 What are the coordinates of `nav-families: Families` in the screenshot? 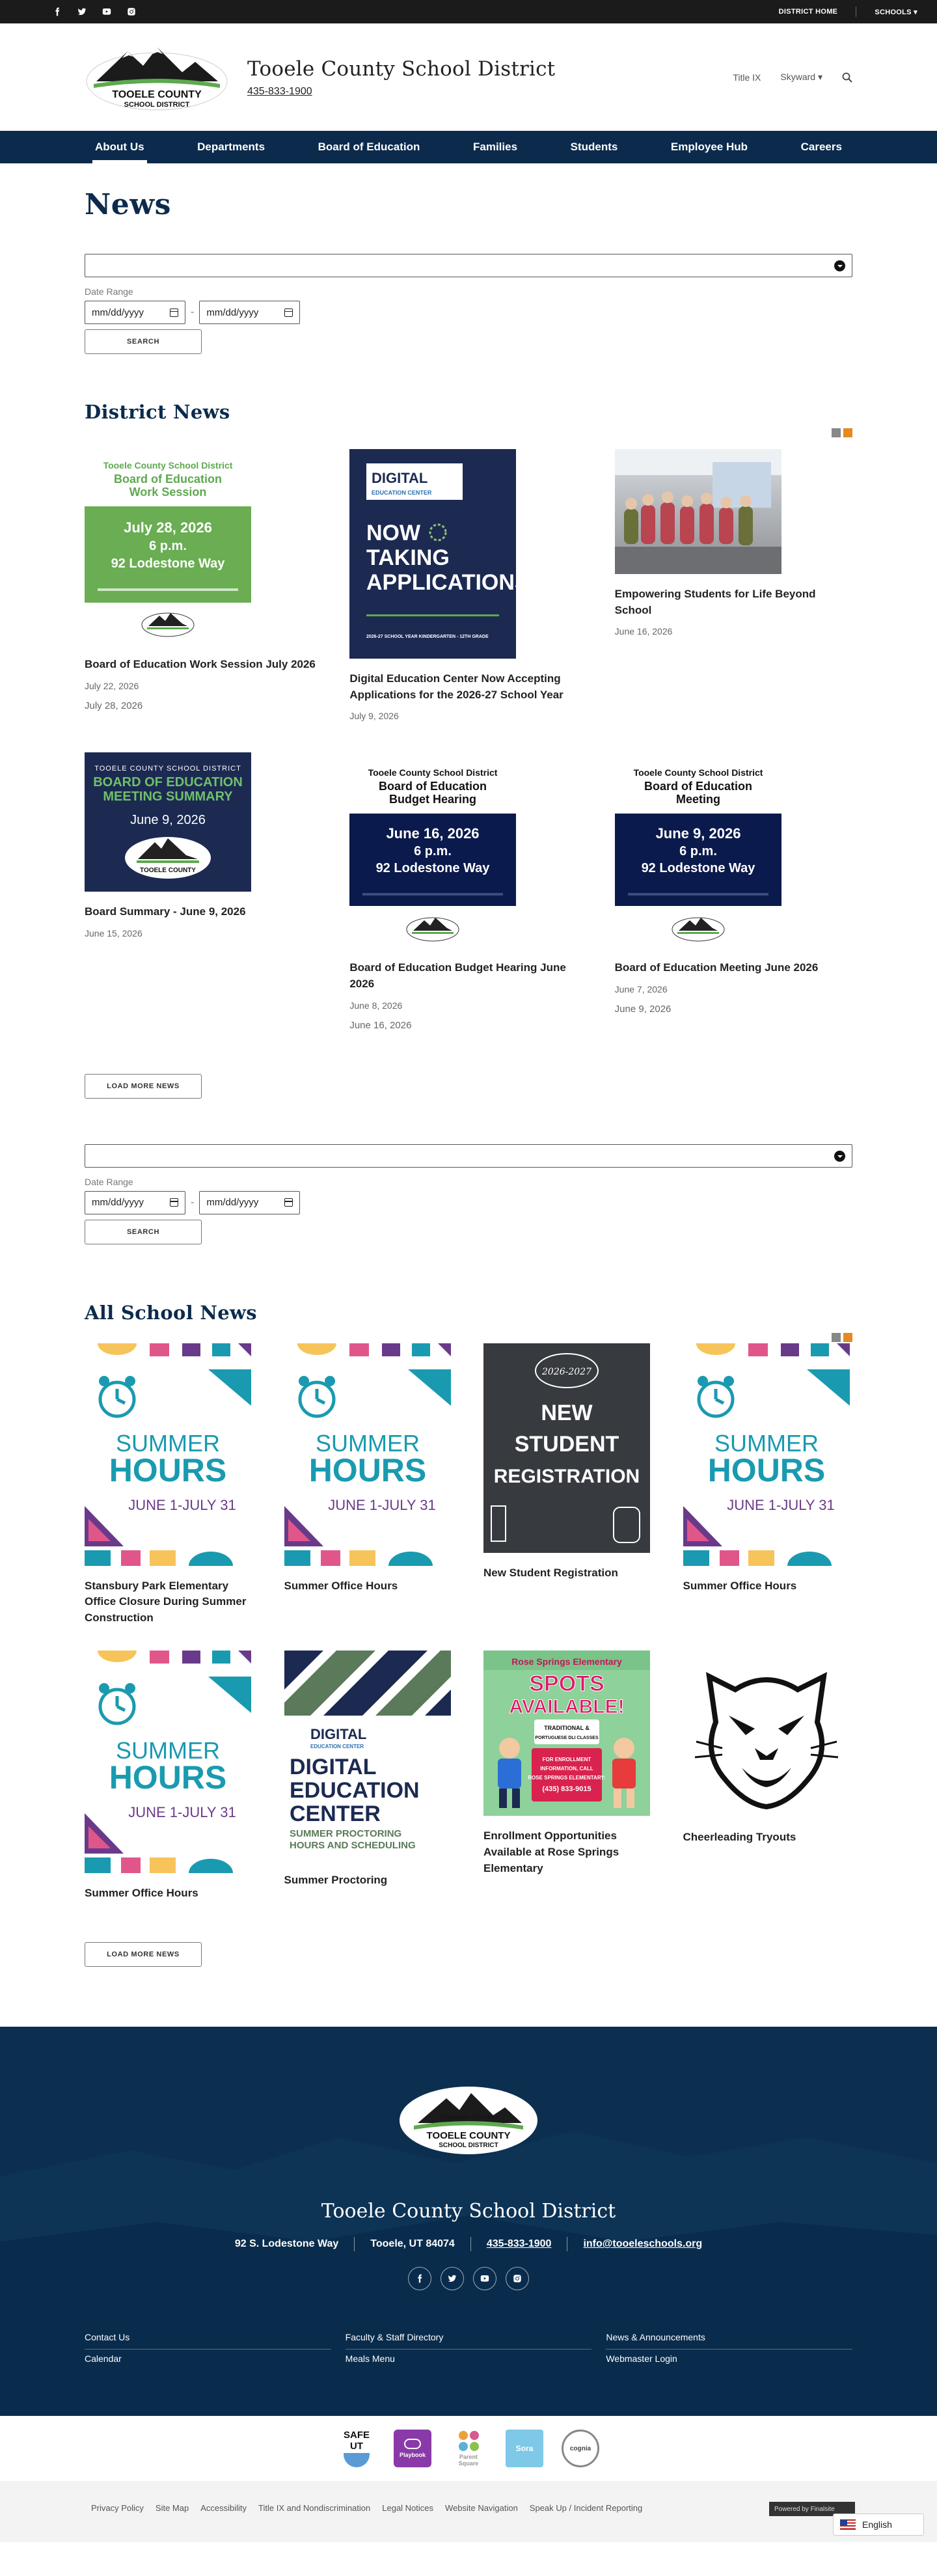 It's located at (495, 147).